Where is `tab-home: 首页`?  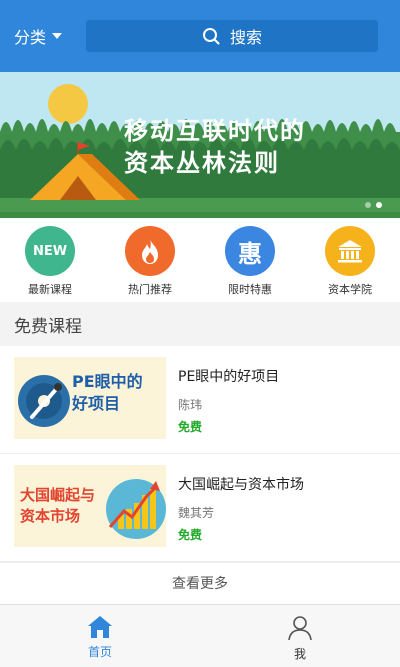 tab-home: 首页 is located at coordinates (100, 636).